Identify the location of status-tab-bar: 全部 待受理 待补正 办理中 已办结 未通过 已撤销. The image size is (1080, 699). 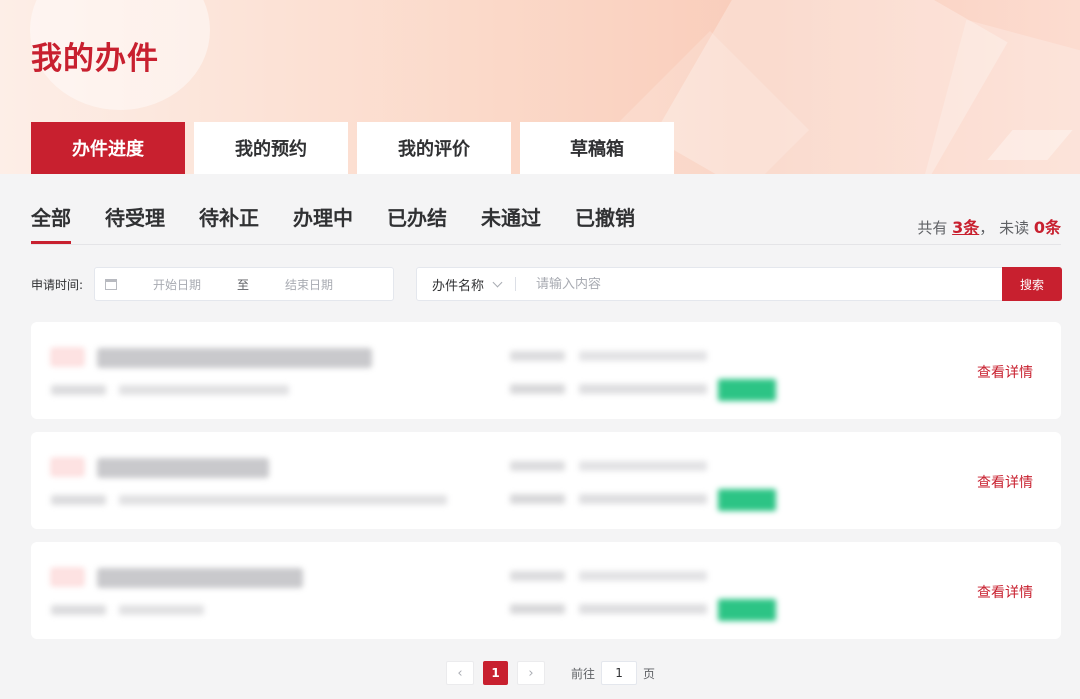
(350, 223).